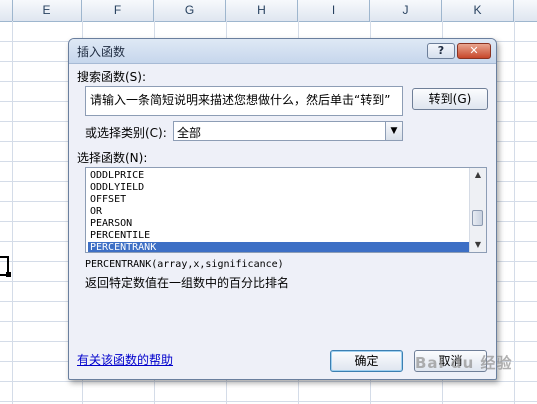 The height and width of the screenshot is (404, 537). I want to click on dialog-title: 插入函数, so click(101, 52).